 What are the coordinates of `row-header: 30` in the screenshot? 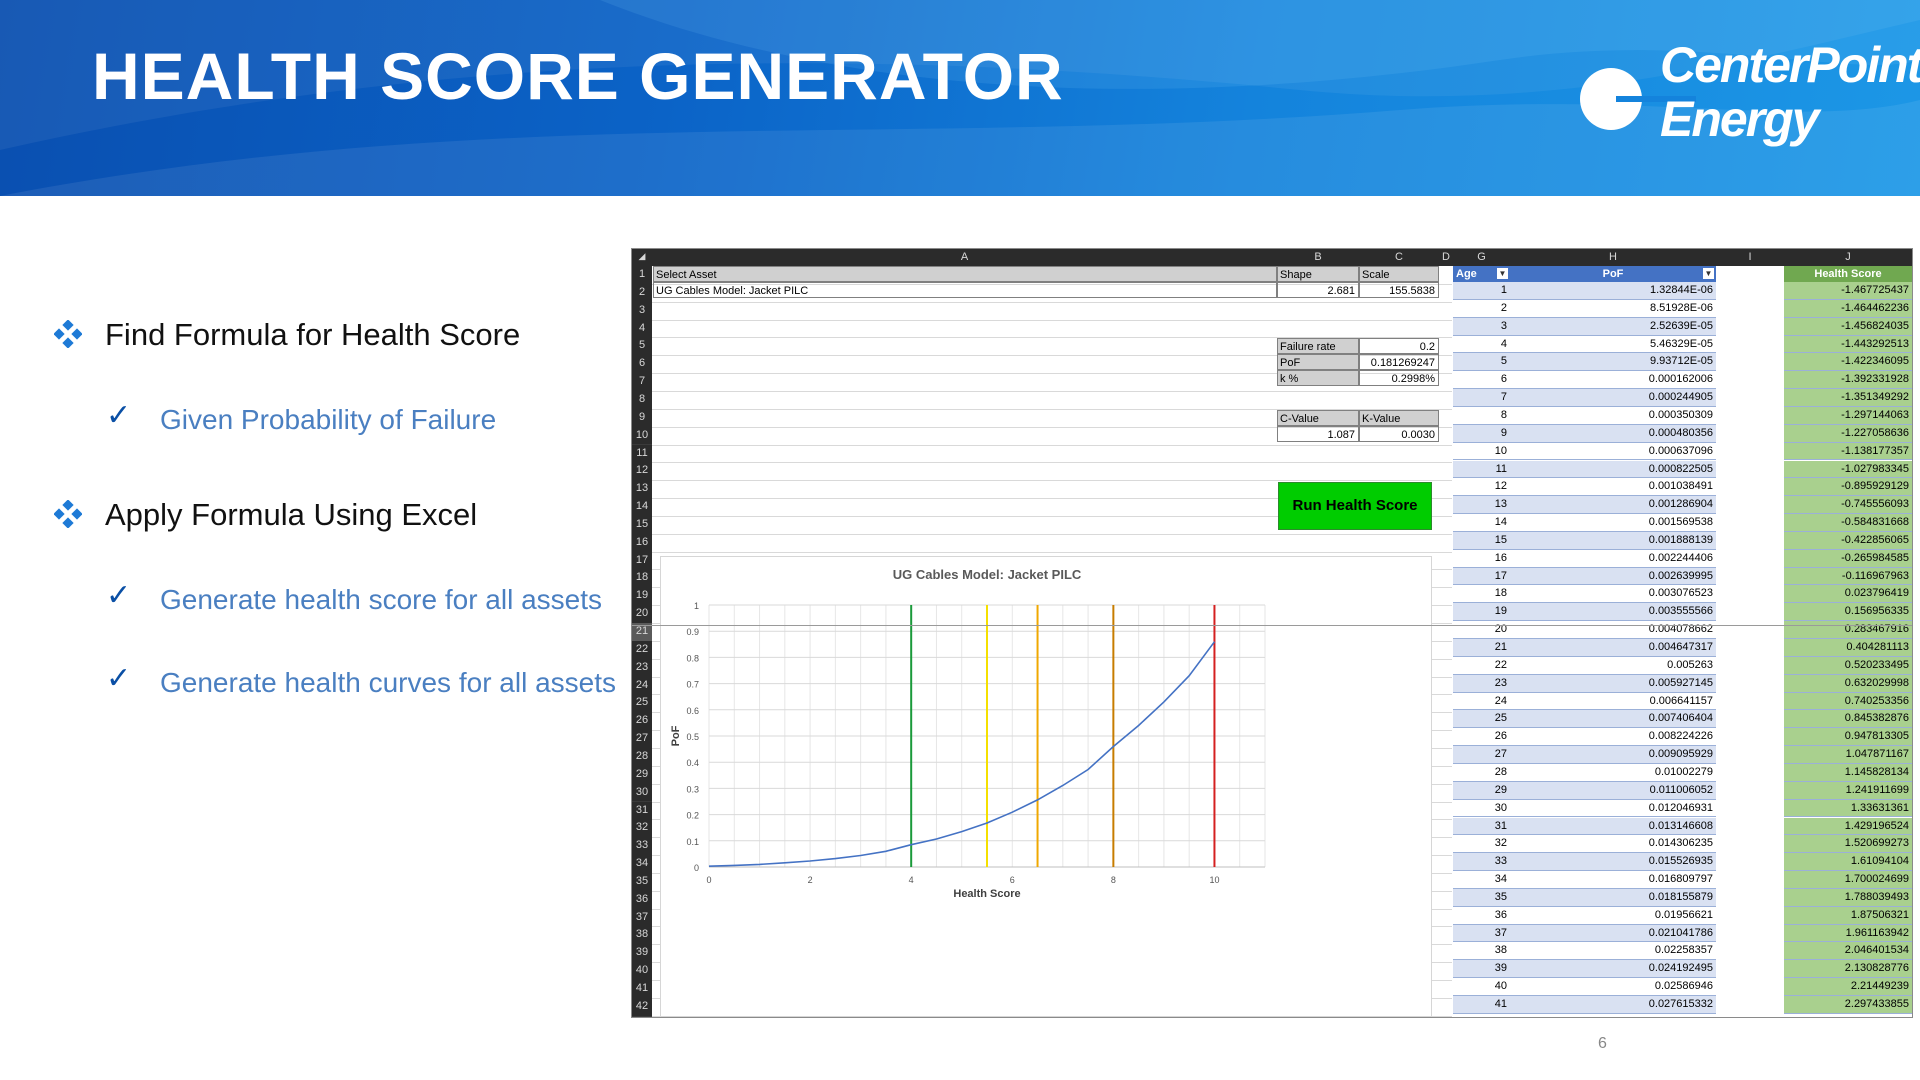 It's located at (642, 793).